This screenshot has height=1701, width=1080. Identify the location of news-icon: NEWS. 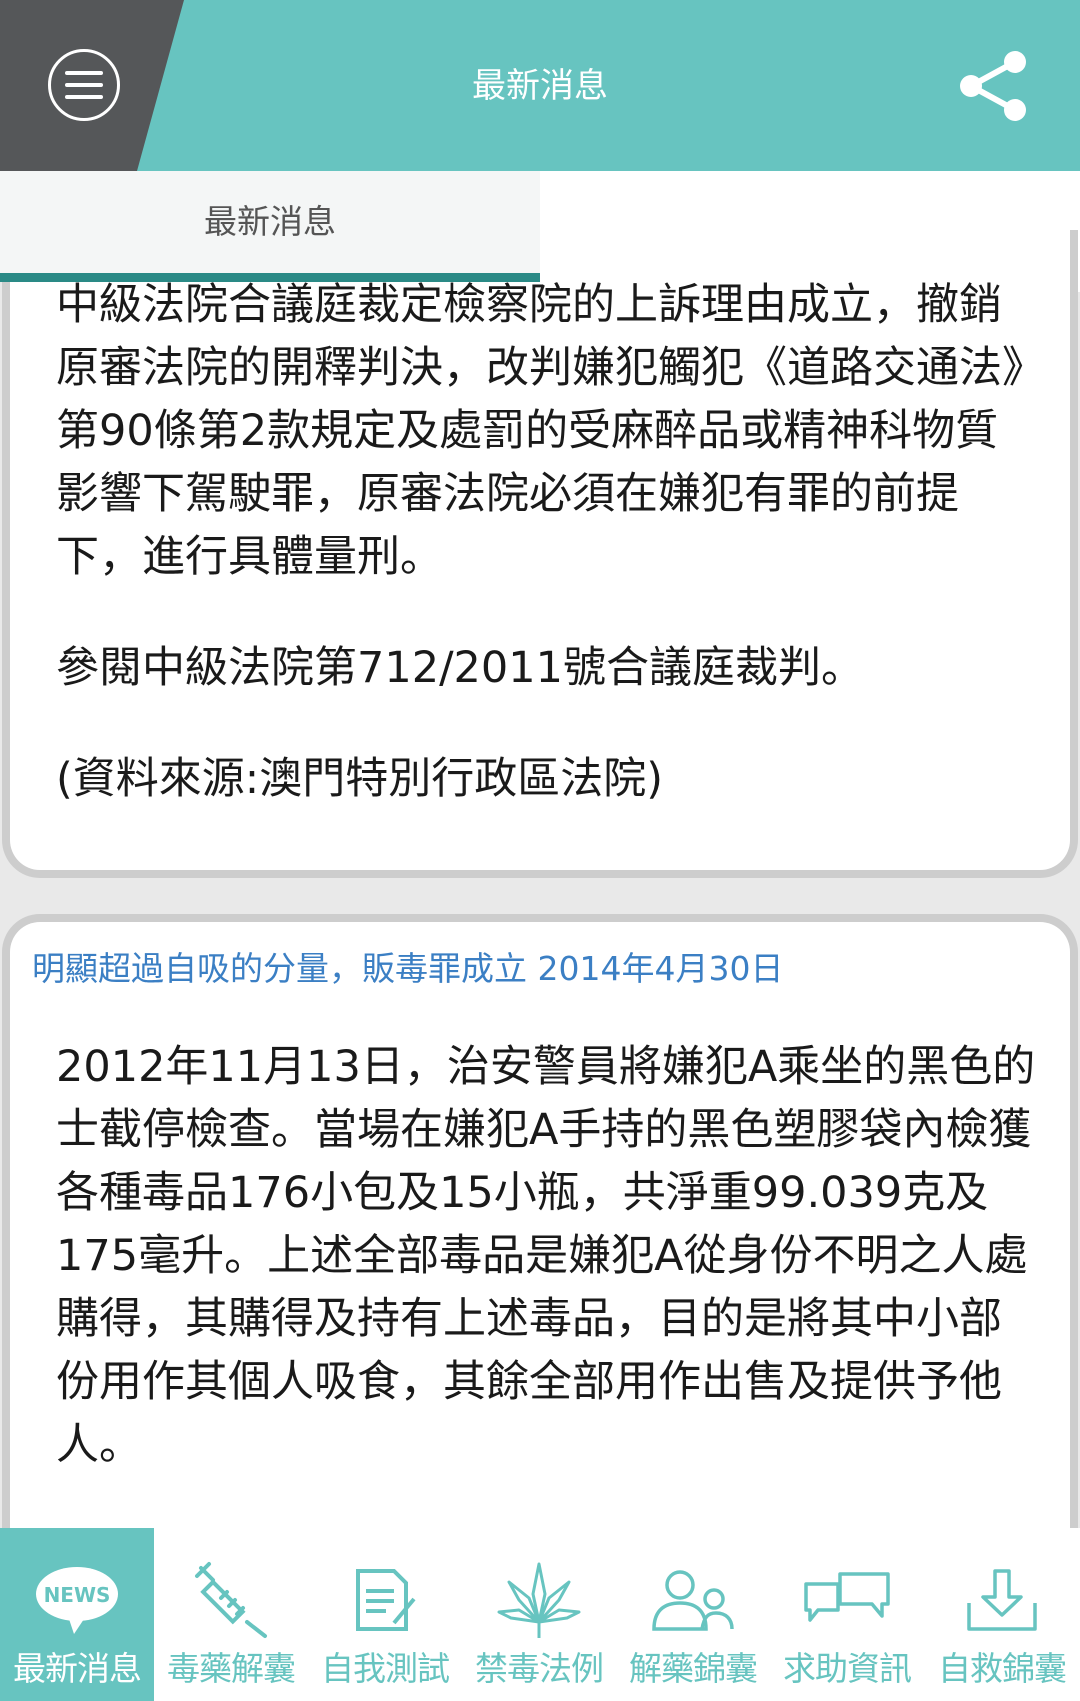
(77, 1600).